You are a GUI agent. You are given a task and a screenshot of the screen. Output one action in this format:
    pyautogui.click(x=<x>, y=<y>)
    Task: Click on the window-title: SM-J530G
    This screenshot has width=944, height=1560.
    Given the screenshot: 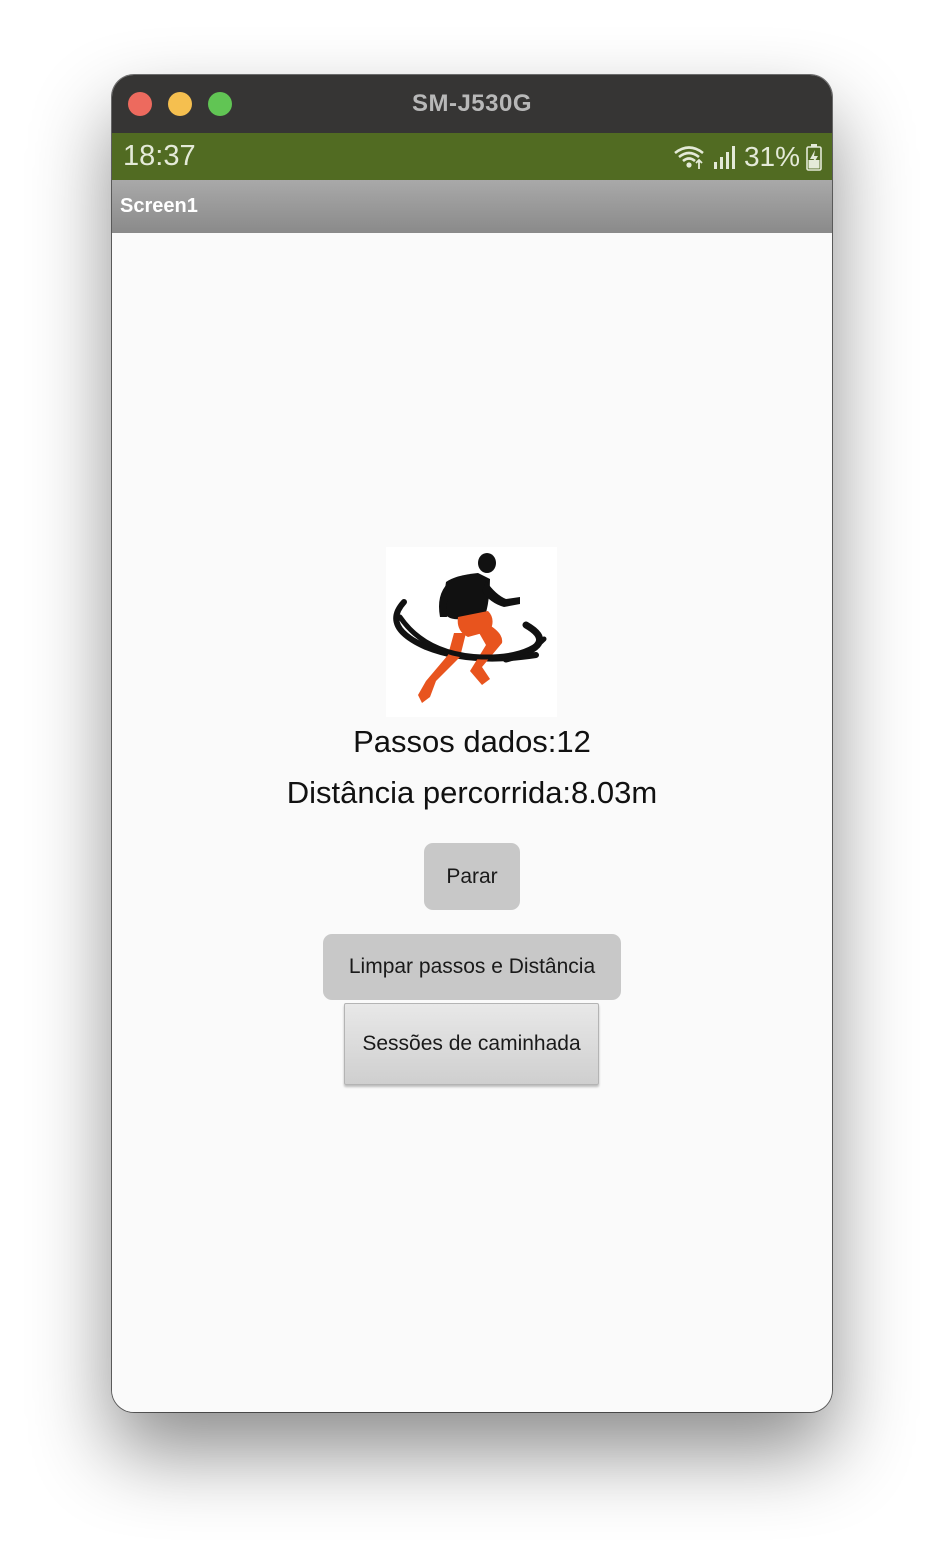 What is the action you would take?
    pyautogui.click(x=472, y=103)
    